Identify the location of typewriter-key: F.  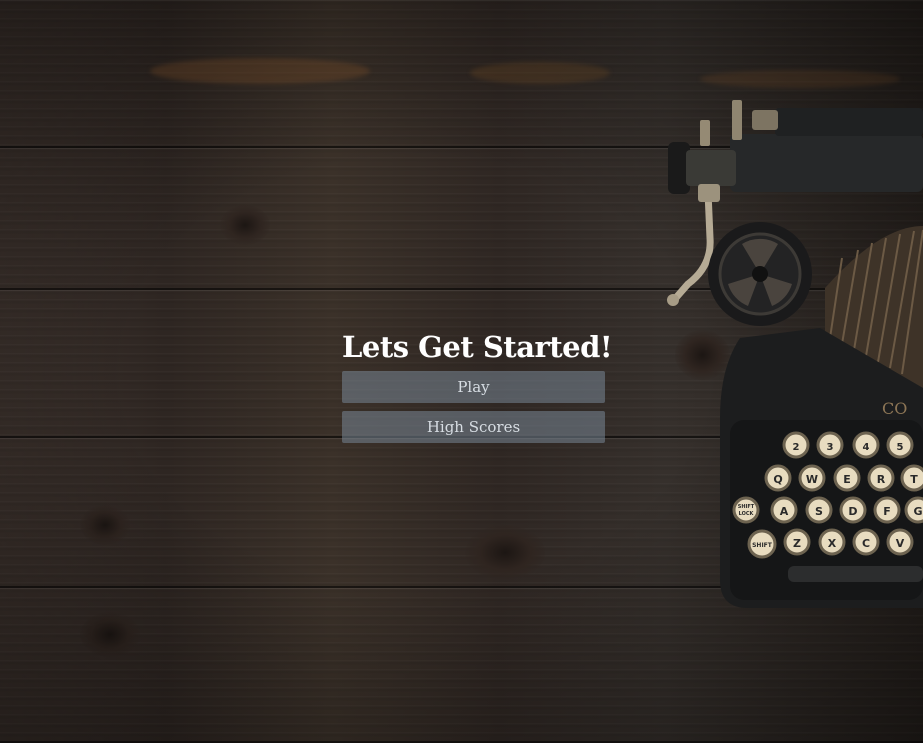
(887, 510).